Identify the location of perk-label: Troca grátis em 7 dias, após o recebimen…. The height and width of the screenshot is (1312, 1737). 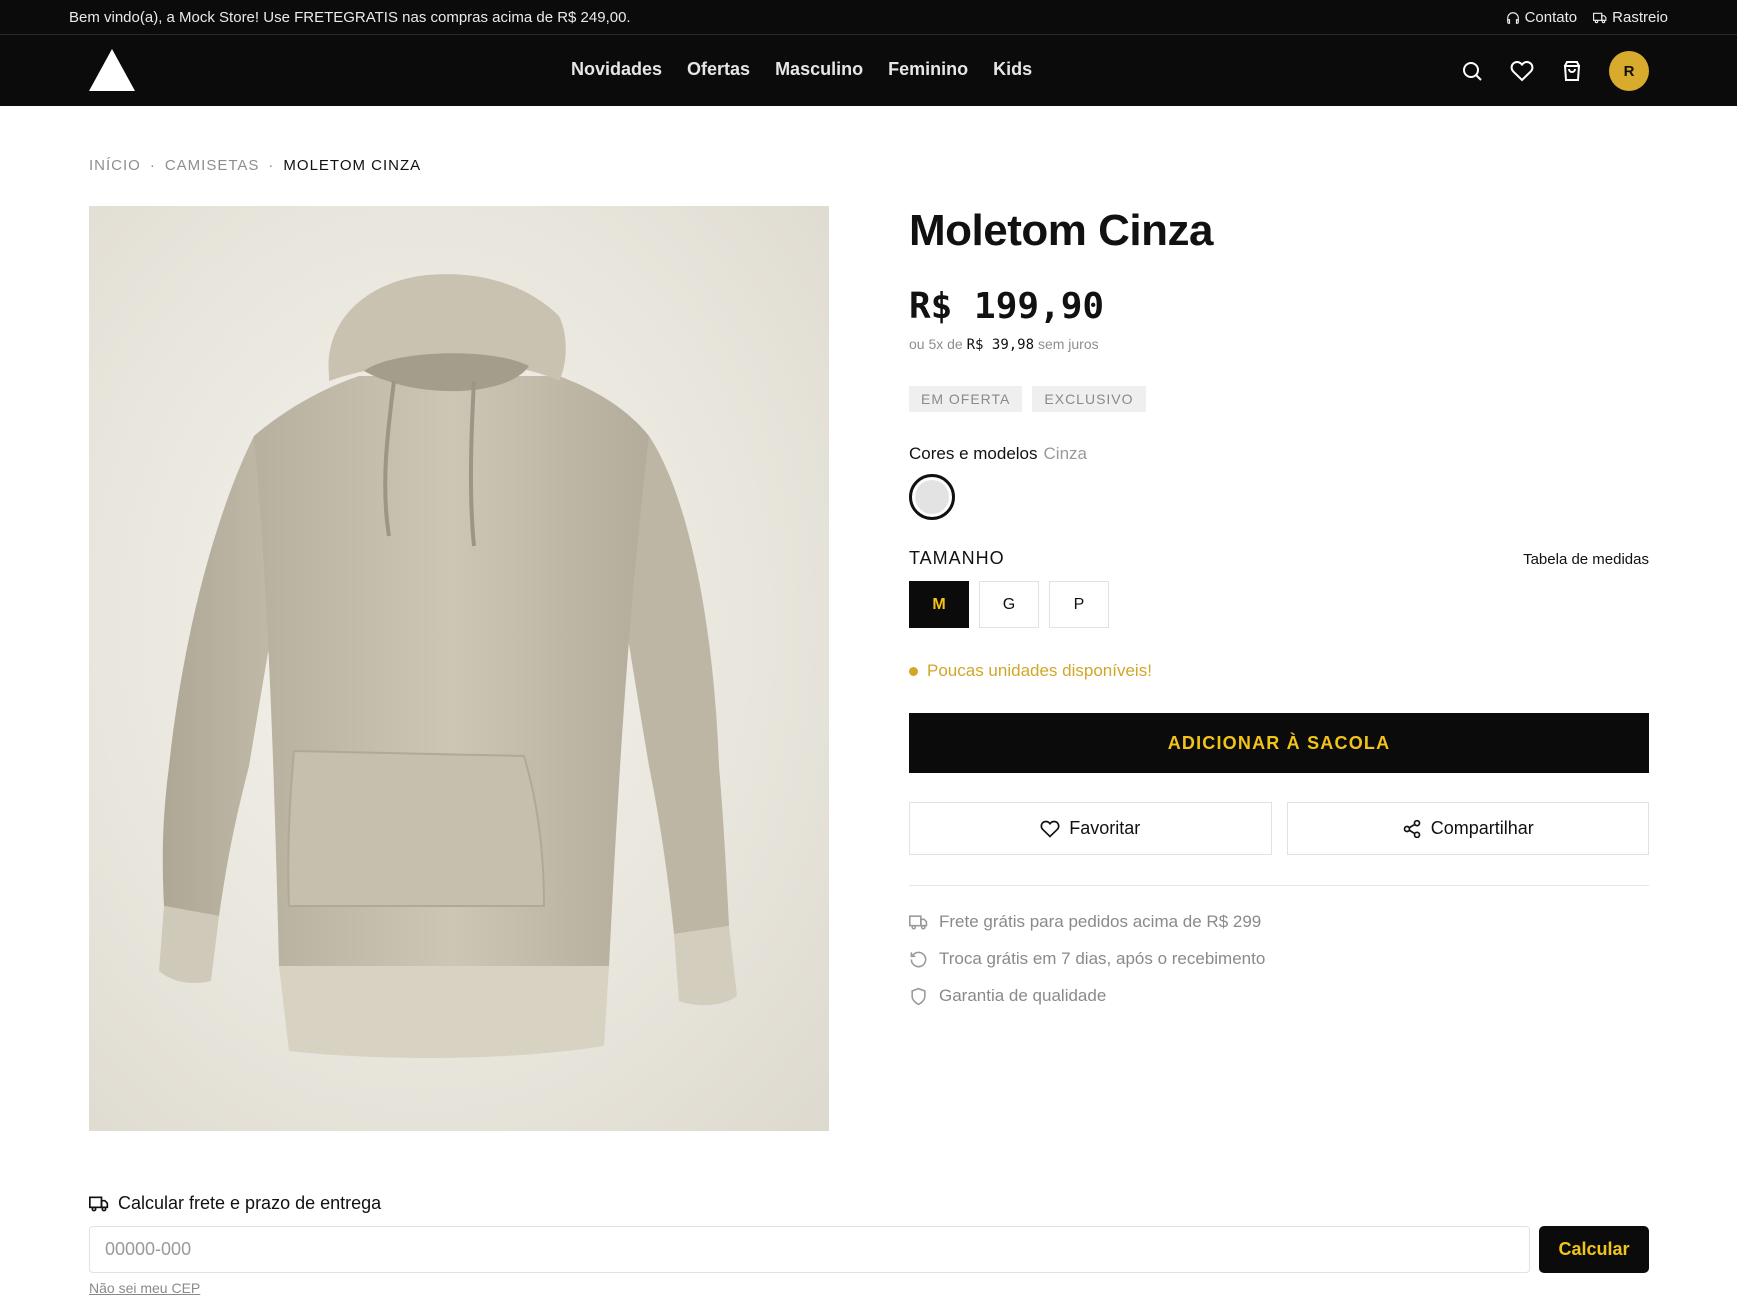
(1102, 958).